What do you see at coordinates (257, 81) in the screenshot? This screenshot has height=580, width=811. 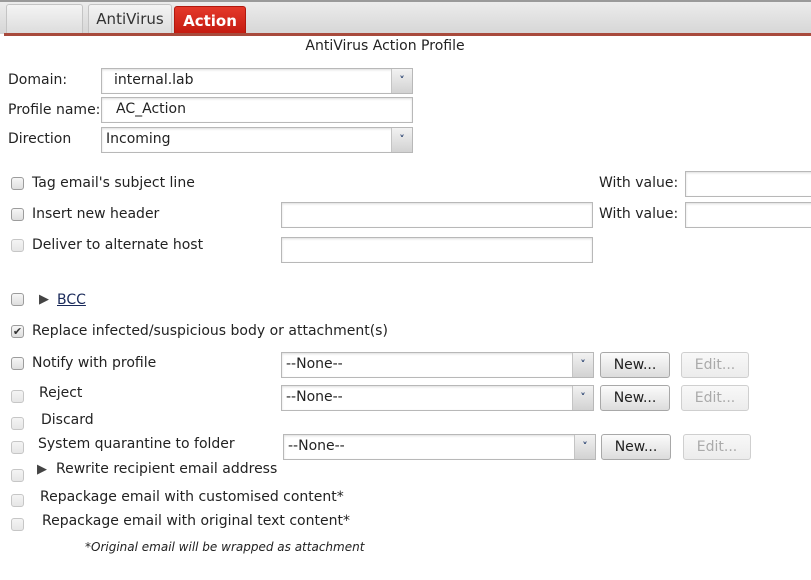 I see `domain-select: internal.lab ˅` at bounding box center [257, 81].